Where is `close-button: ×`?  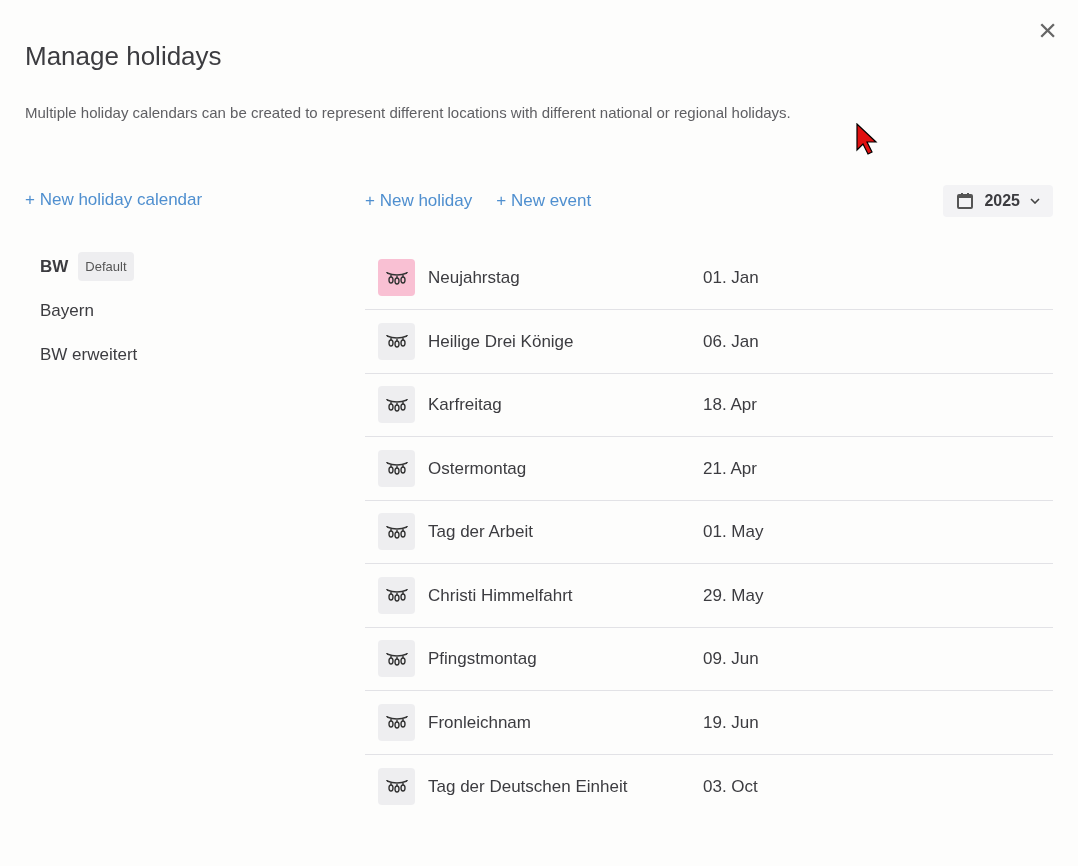
close-button: × is located at coordinates (1047, 30).